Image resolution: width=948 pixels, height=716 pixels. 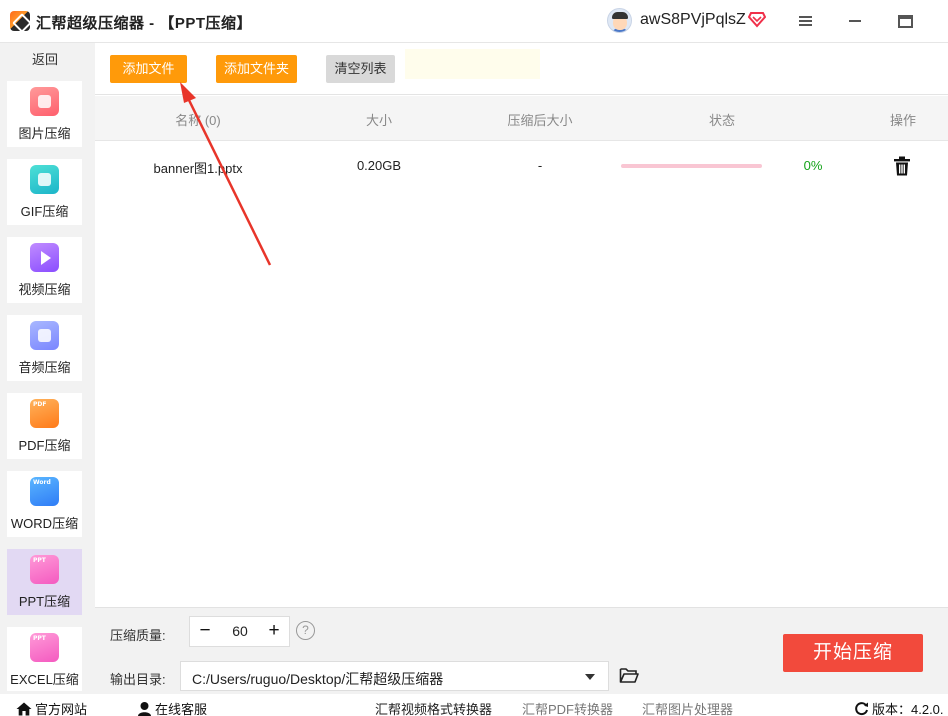 I want to click on app-logo-icon, so click(x=20, y=21).